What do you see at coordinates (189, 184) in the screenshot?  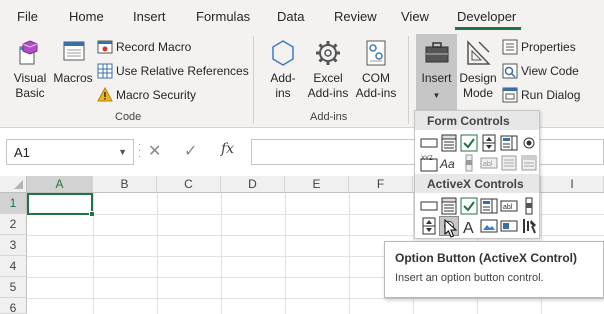 I see `column-header: C` at bounding box center [189, 184].